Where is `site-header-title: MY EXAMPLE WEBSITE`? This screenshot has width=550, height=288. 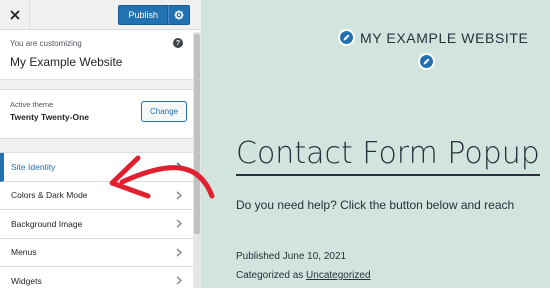
site-header-title: MY EXAMPLE WEBSITE is located at coordinates (444, 38).